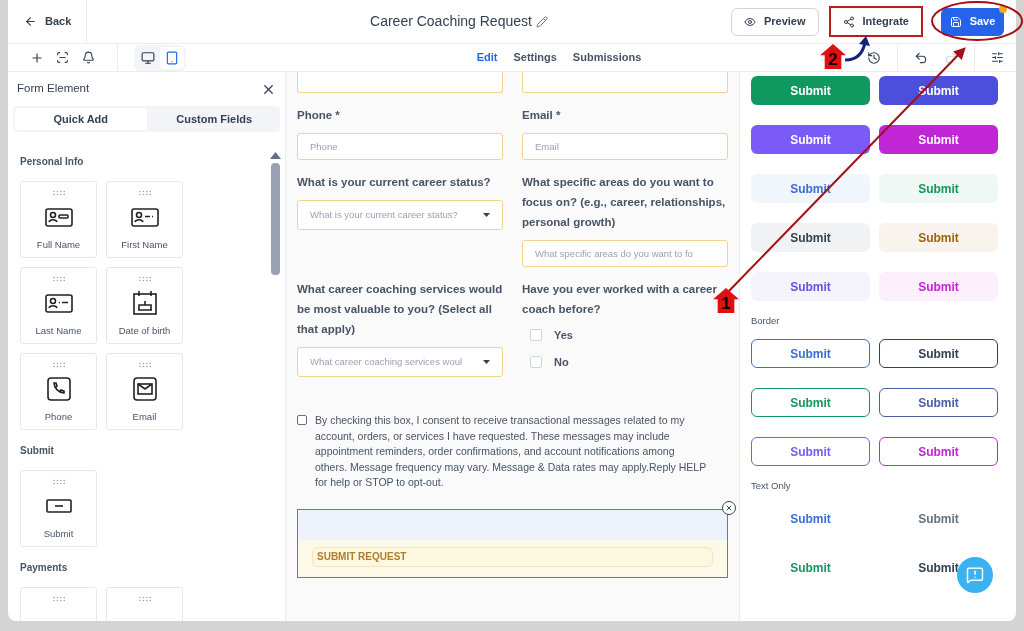 The height and width of the screenshot is (631, 1024). What do you see at coordinates (386, 361) in the screenshot?
I see `placeholder-text: What career coaching services woul` at bounding box center [386, 361].